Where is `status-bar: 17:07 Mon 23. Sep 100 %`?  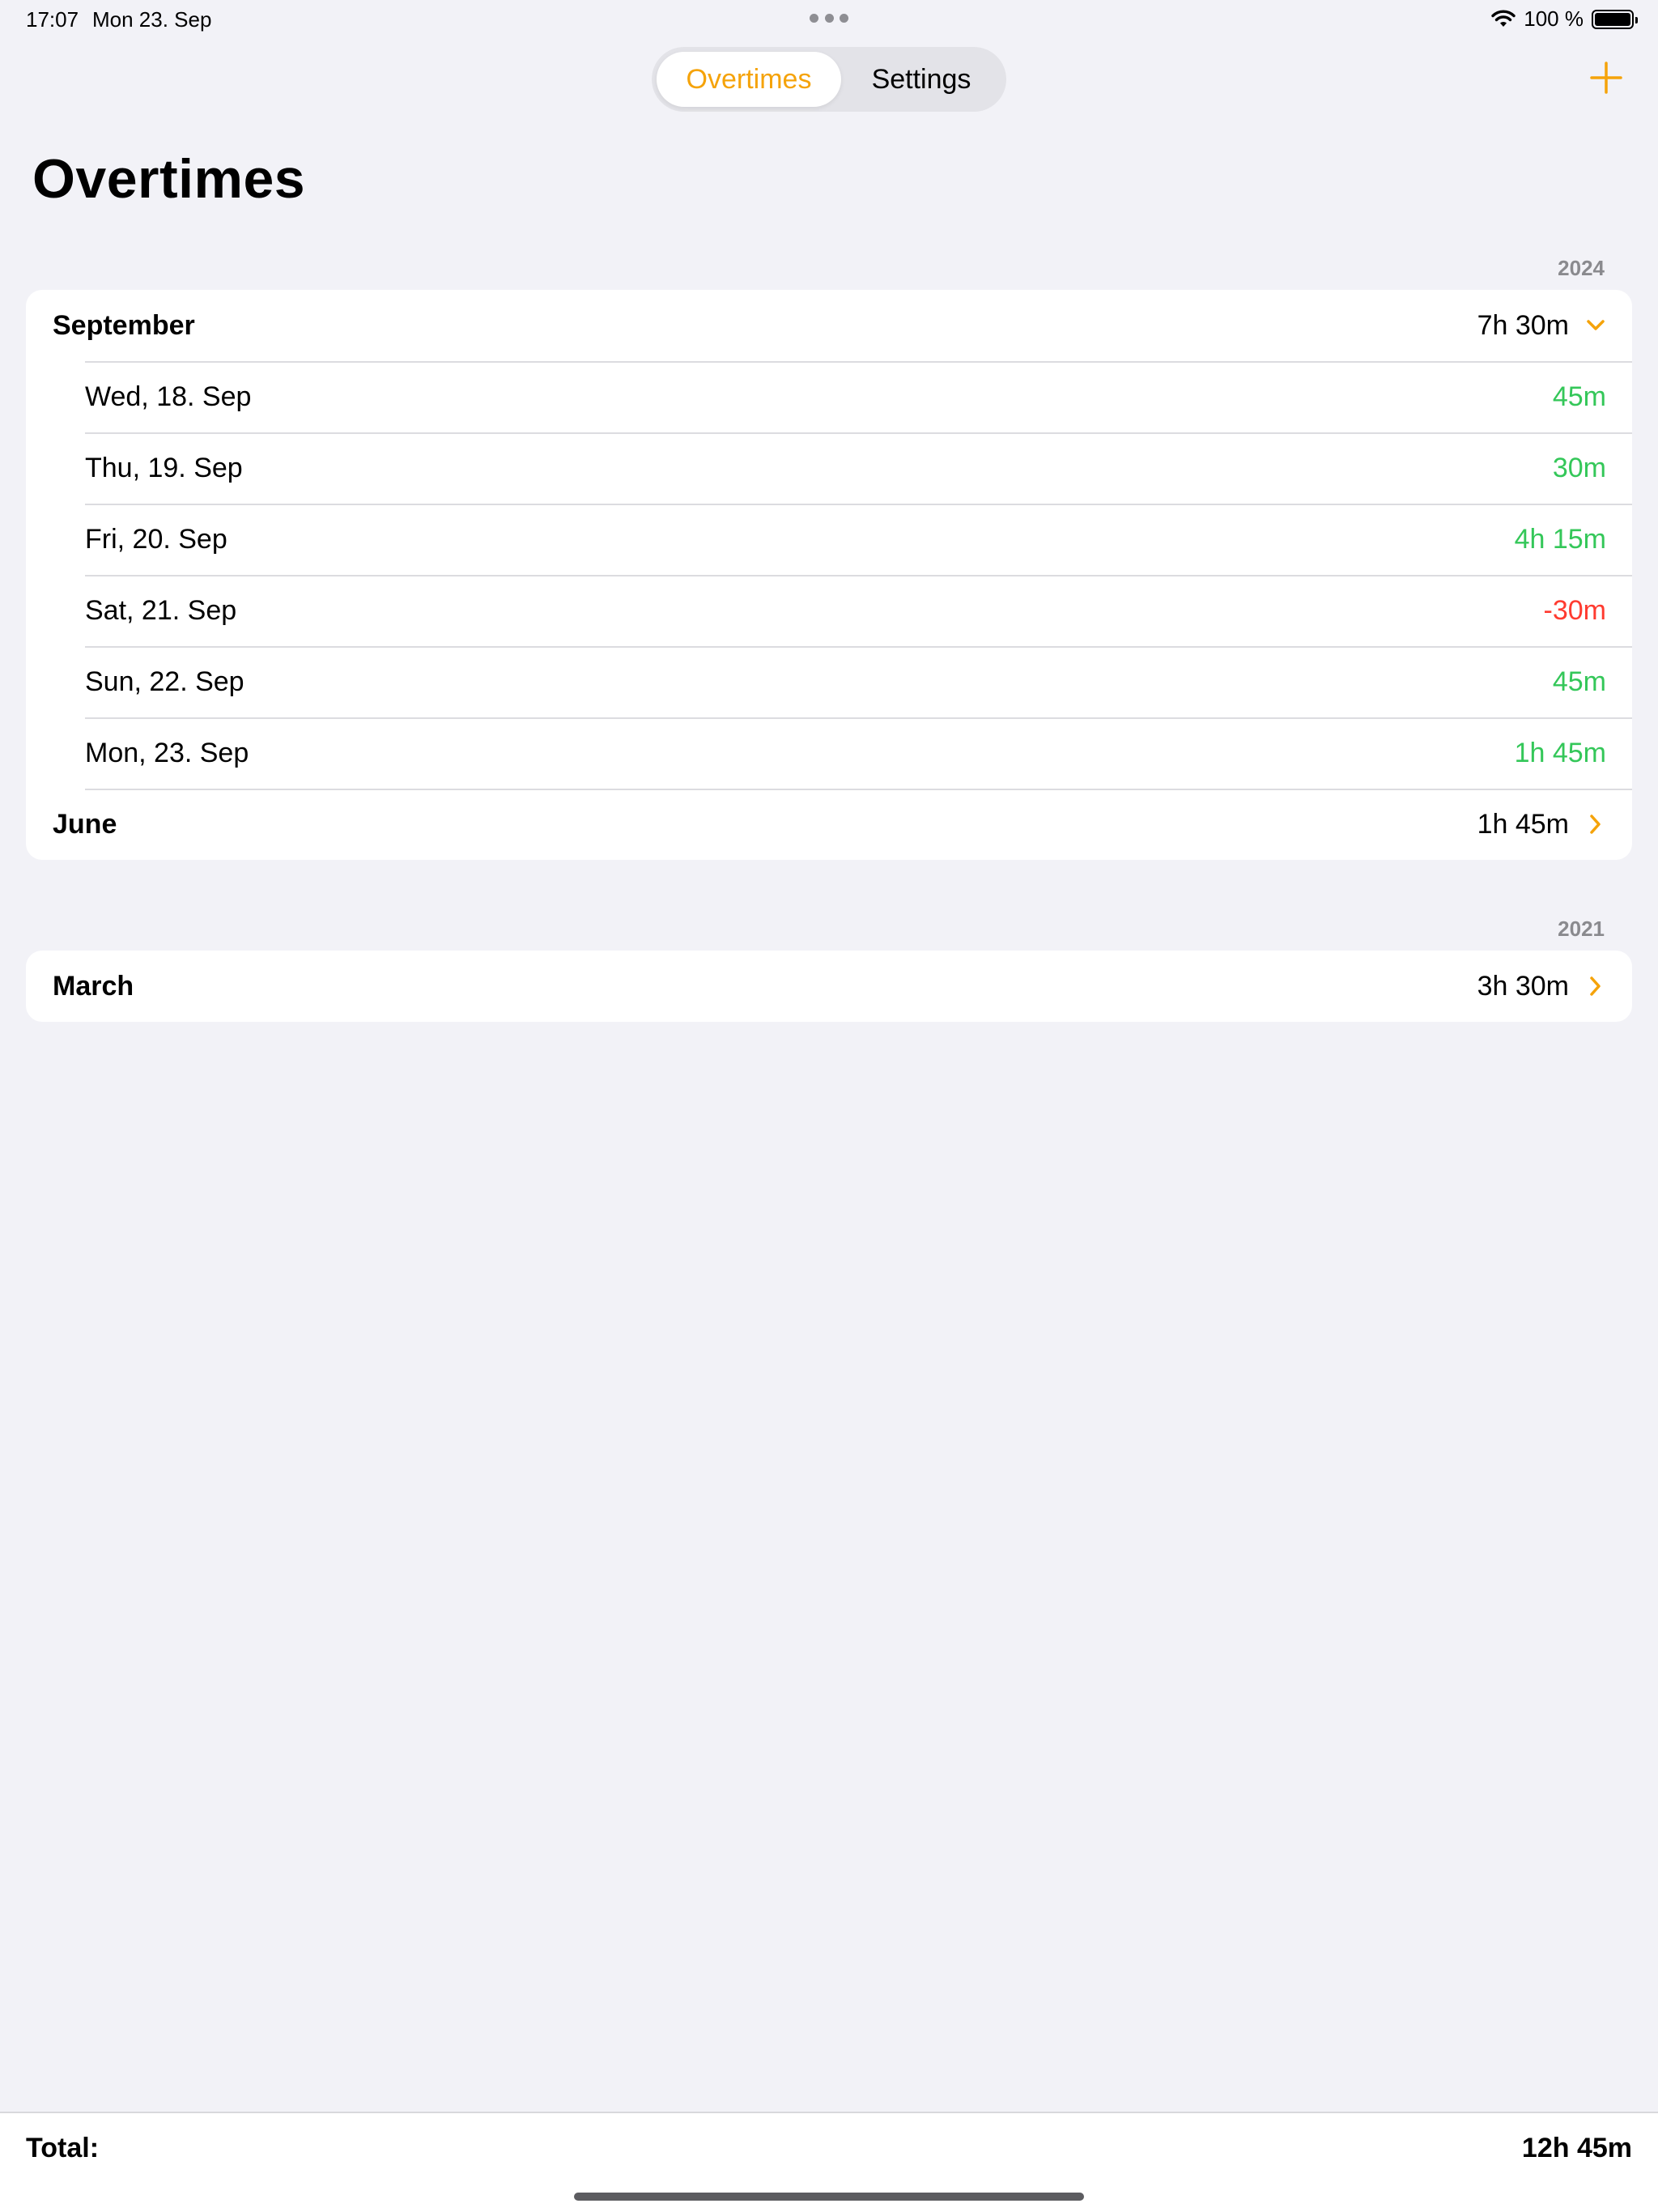
status-bar: 17:07 Mon 23. Sep 100 % is located at coordinates (829, 19).